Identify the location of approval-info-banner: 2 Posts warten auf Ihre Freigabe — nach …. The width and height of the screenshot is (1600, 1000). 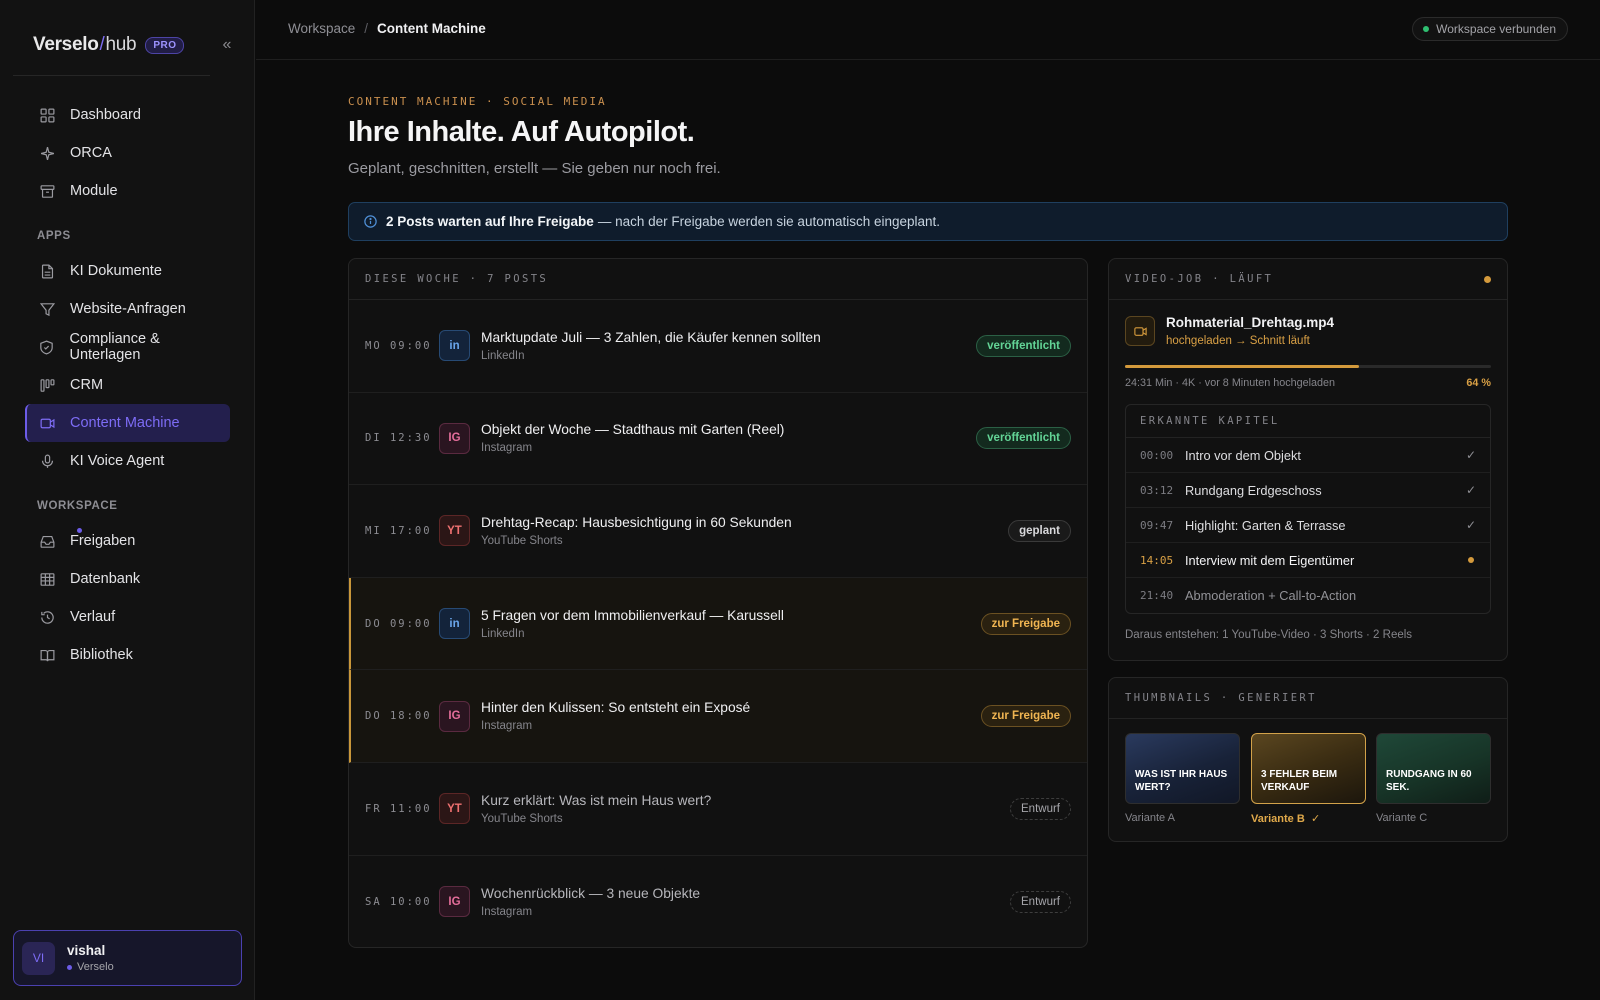
(928, 221).